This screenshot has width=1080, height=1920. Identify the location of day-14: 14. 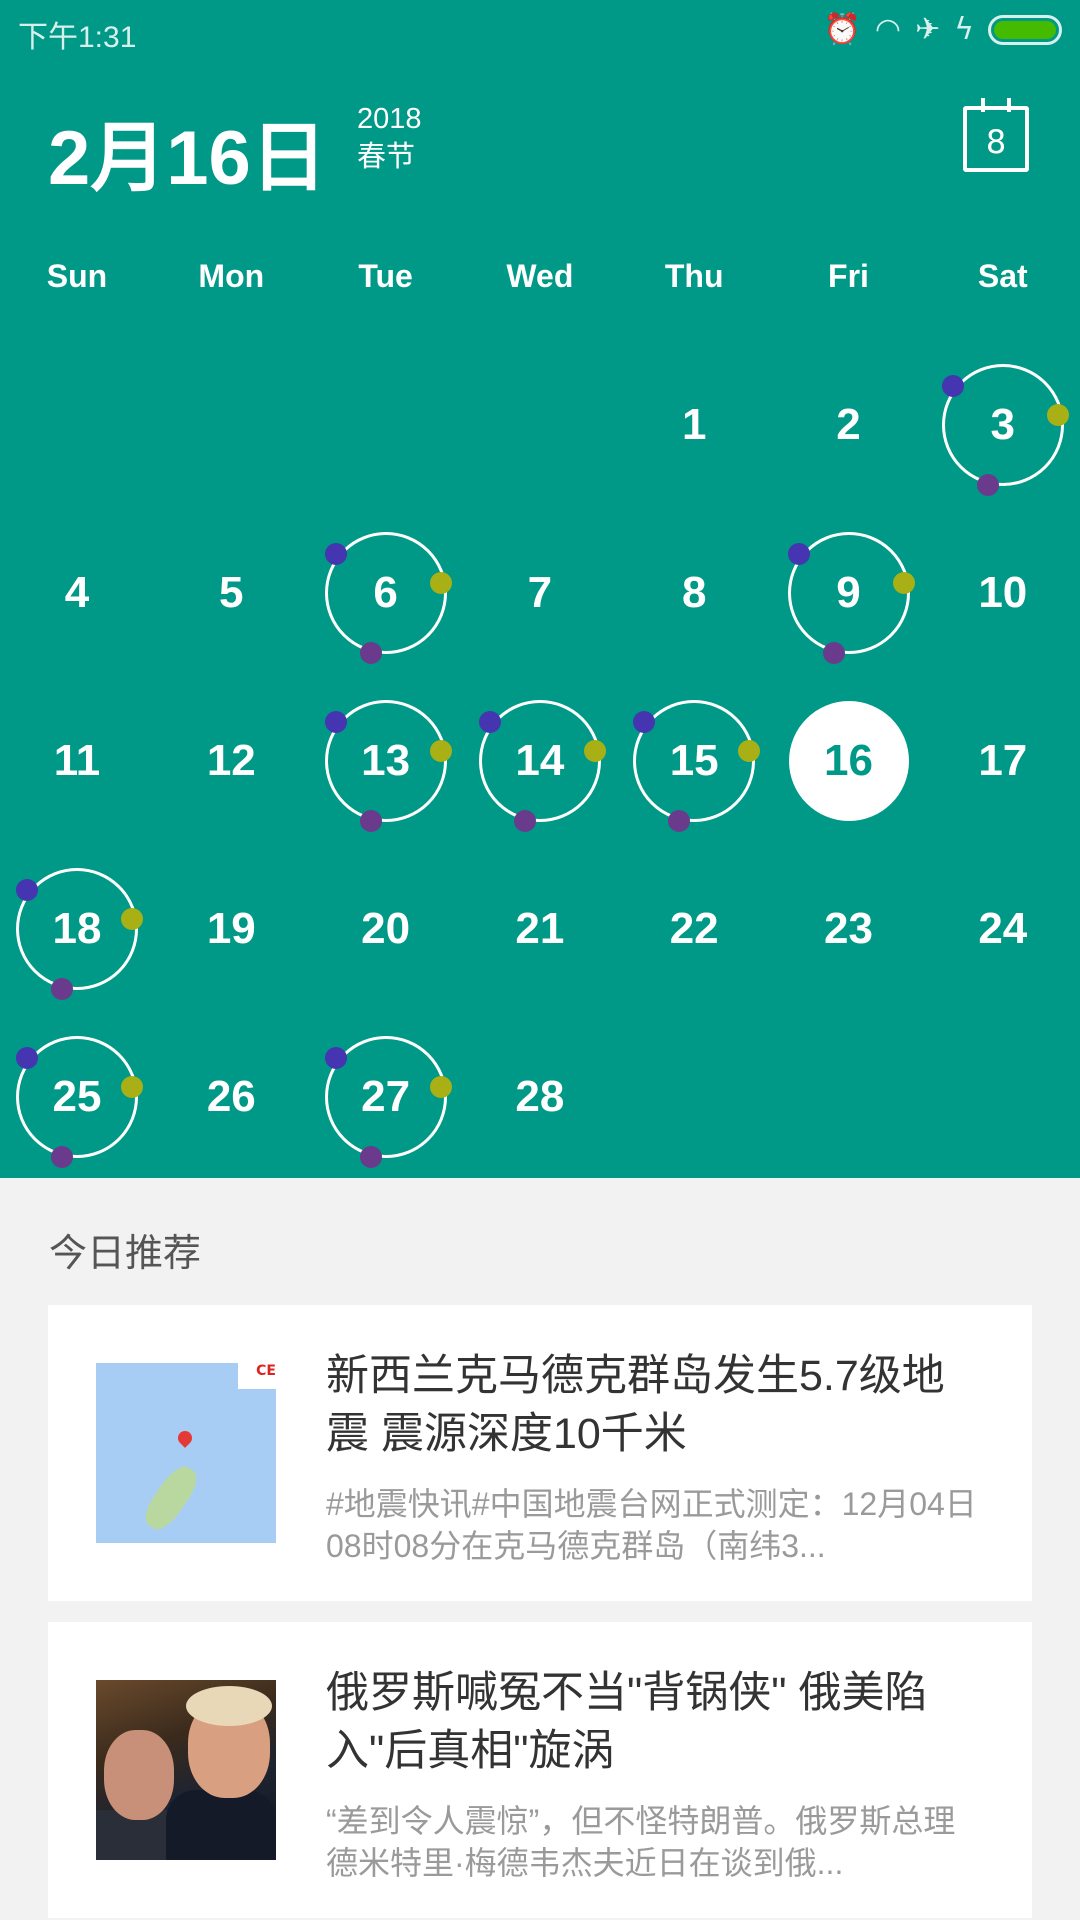
(540, 761).